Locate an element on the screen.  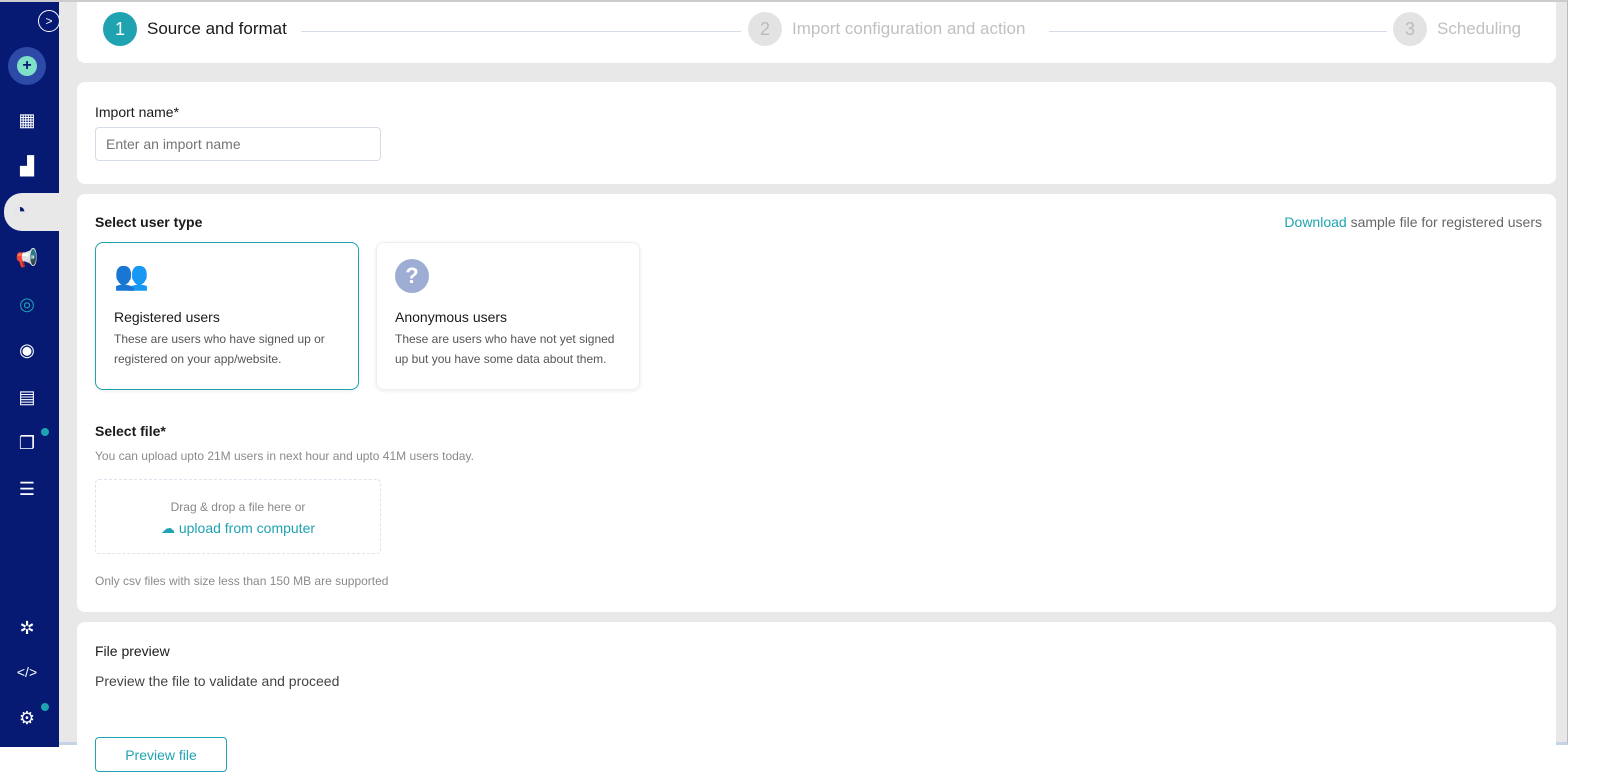
cloud-upload-icon: ☁ is located at coordinates (167, 528).